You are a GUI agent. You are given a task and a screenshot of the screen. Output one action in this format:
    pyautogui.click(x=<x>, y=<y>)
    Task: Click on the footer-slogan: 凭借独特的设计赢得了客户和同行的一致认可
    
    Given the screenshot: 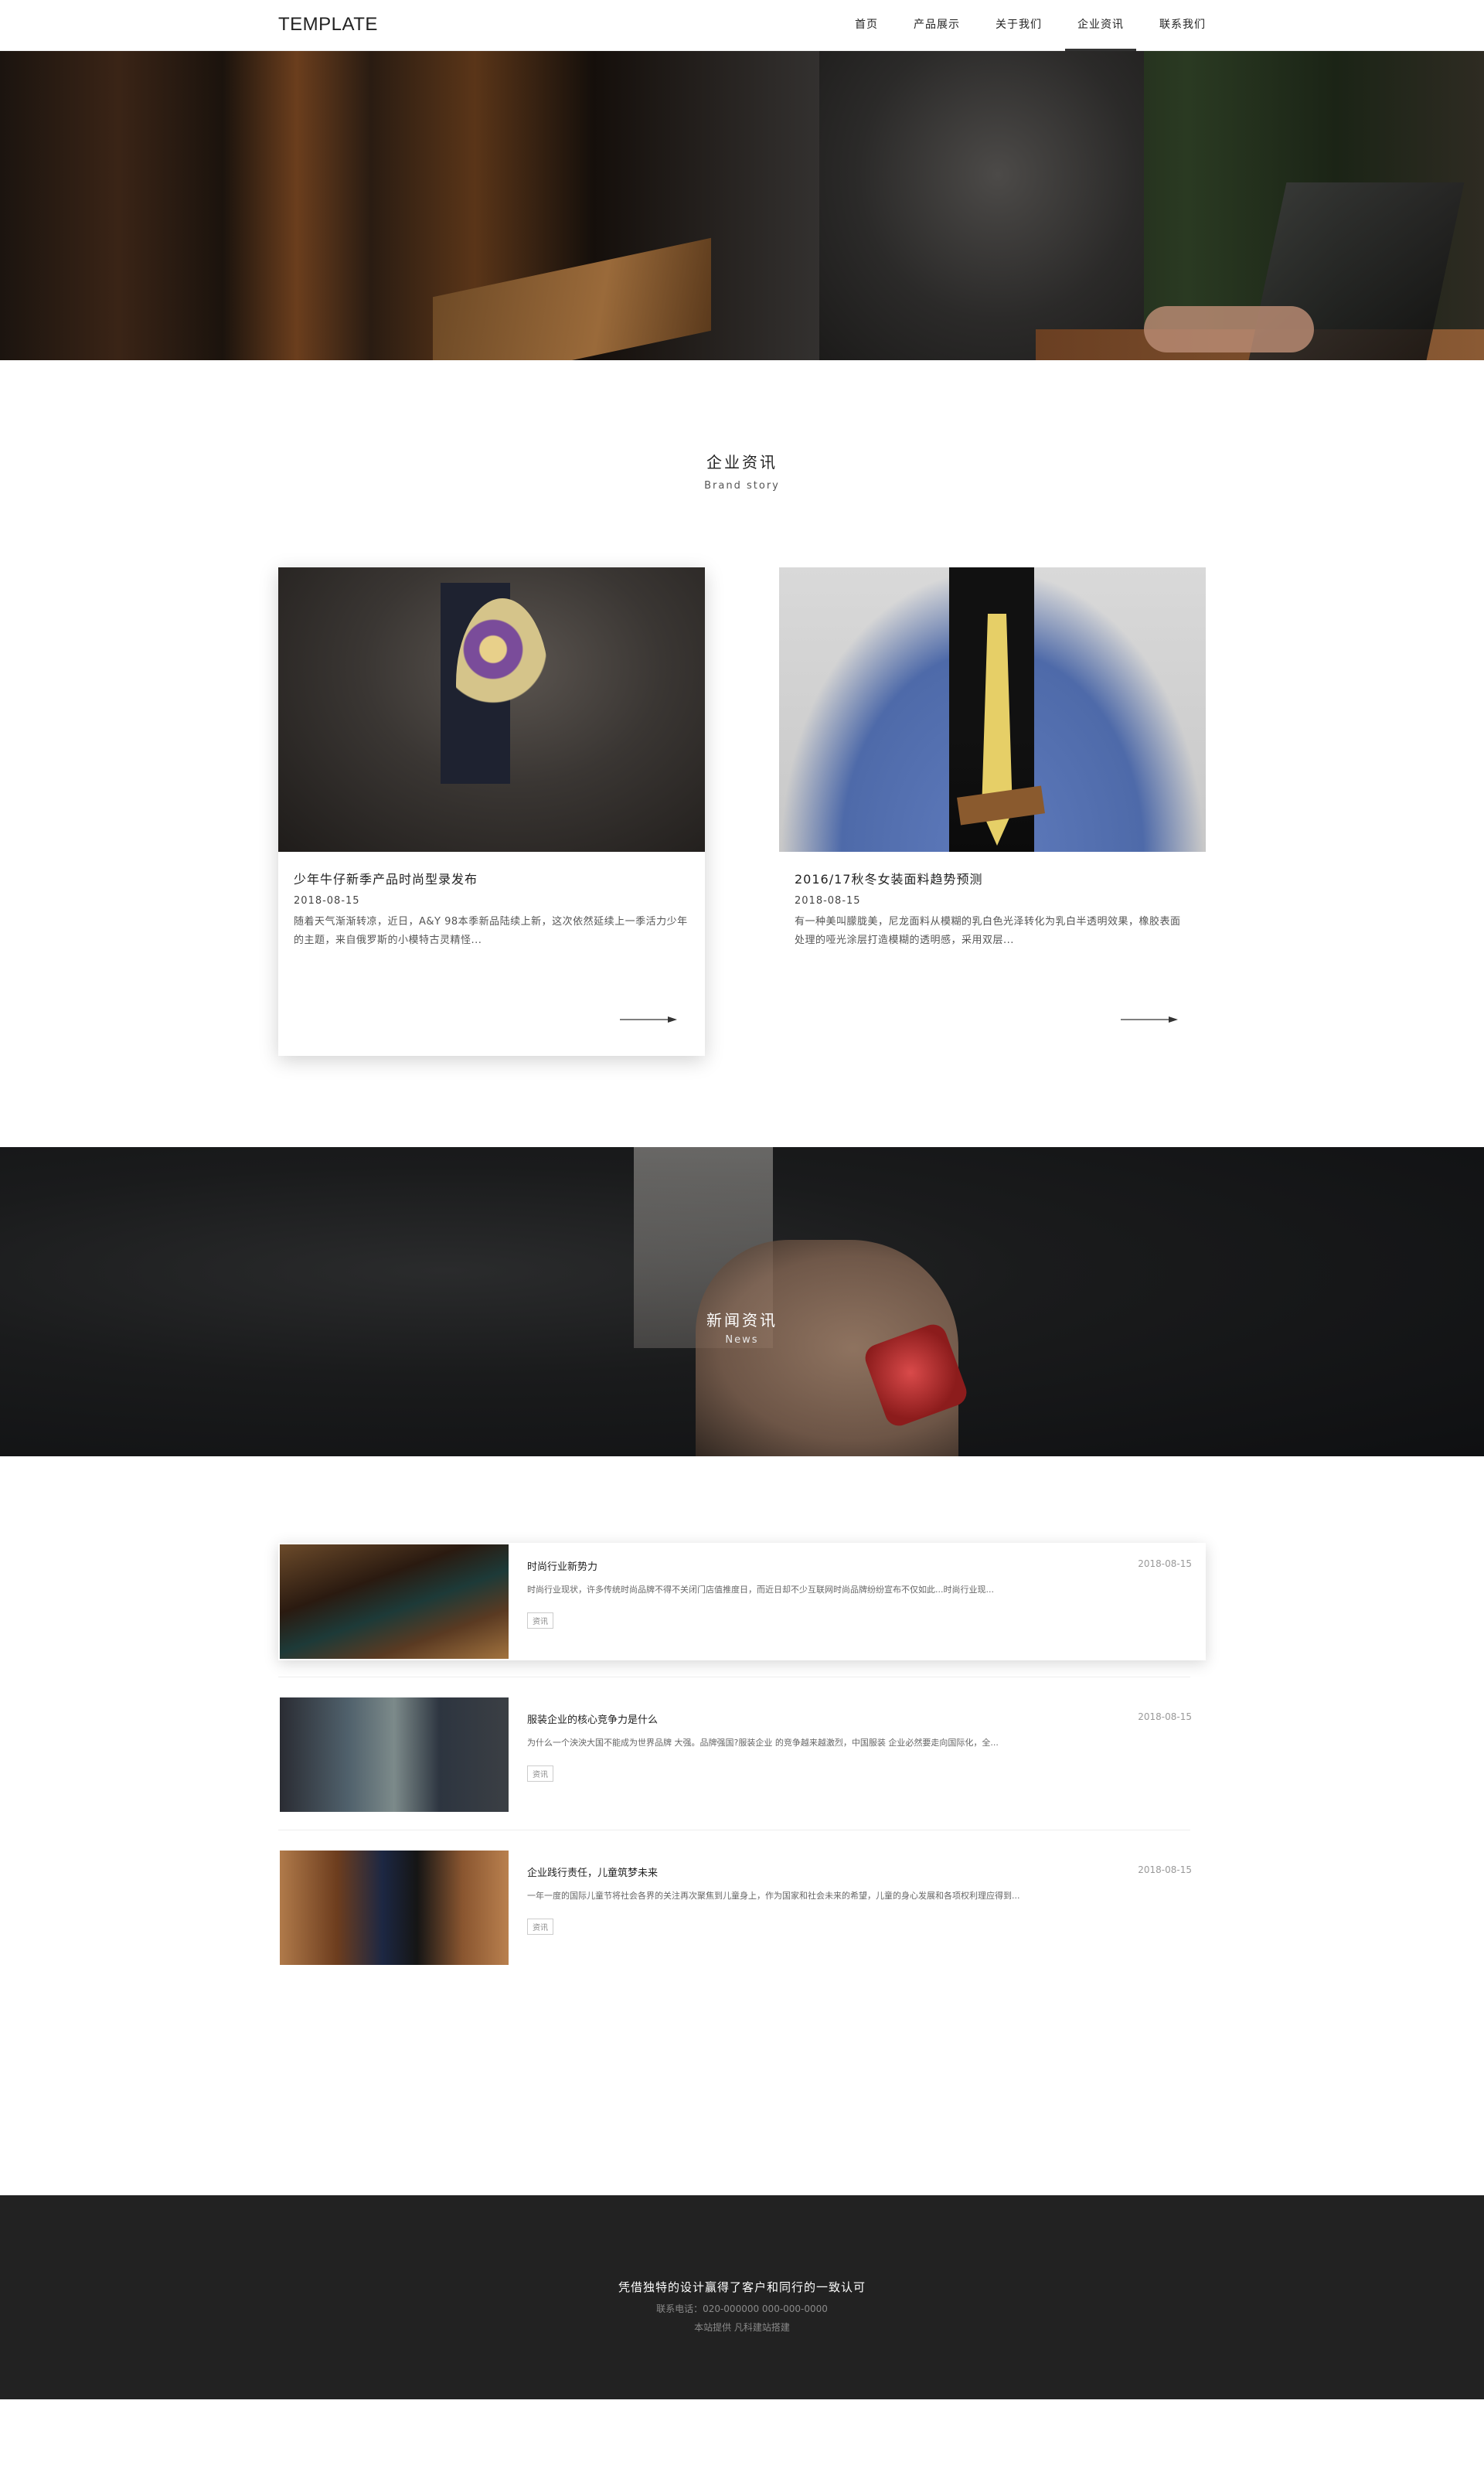 What is the action you would take?
    pyautogui.click(x=742, y=2287)
    